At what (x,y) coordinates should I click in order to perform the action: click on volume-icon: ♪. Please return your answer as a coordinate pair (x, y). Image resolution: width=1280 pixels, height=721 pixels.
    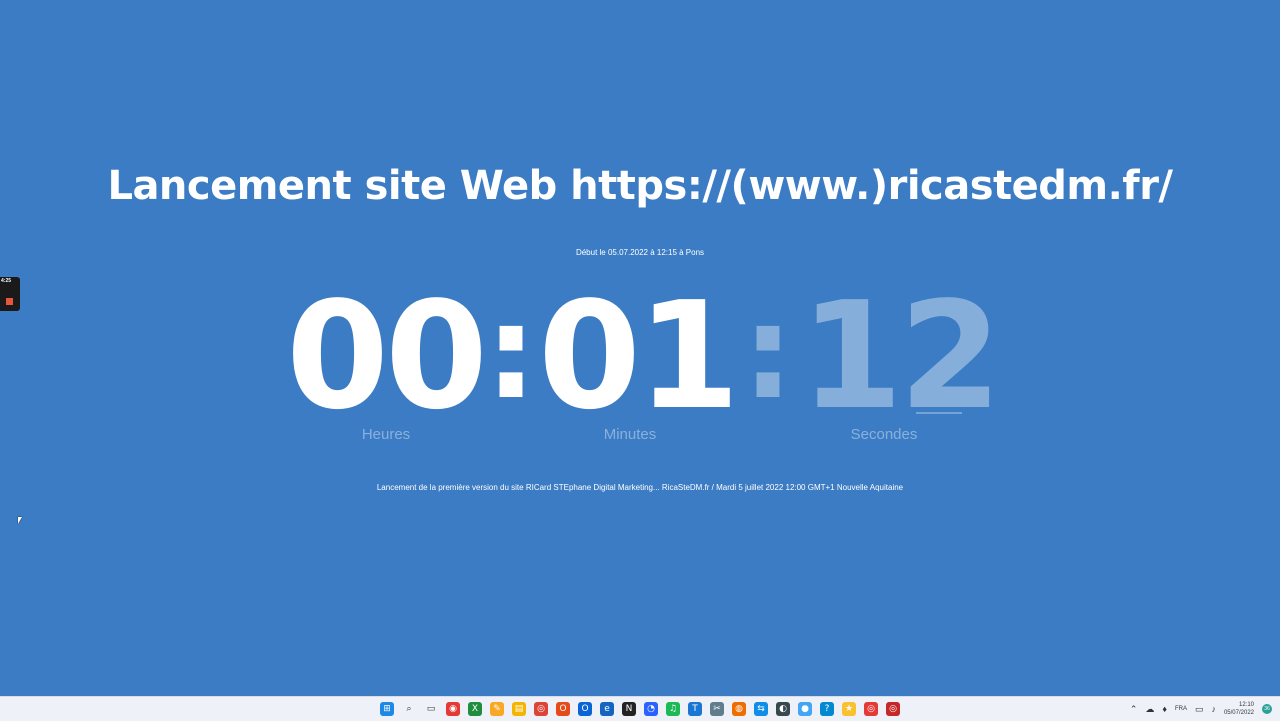
    Looking at the image, I should click on (1213, 709).